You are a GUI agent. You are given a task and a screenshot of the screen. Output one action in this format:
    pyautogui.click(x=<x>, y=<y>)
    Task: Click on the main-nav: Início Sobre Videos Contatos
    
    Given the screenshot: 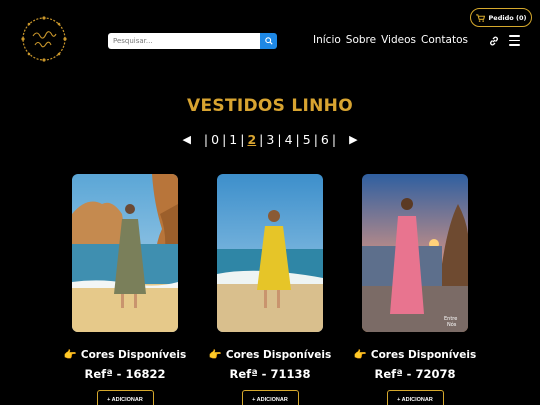 What is the action you would take?
    pyautogui.click(x=393, y=40)
    